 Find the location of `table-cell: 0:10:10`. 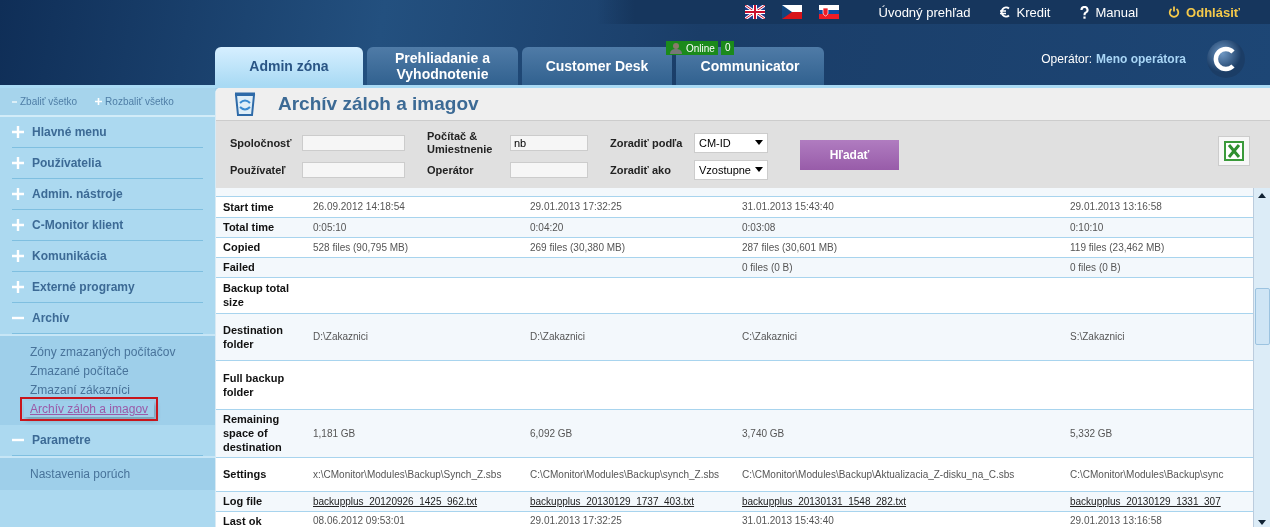

table-cell: 0:10:10 is located at coordinates (1087, 227).